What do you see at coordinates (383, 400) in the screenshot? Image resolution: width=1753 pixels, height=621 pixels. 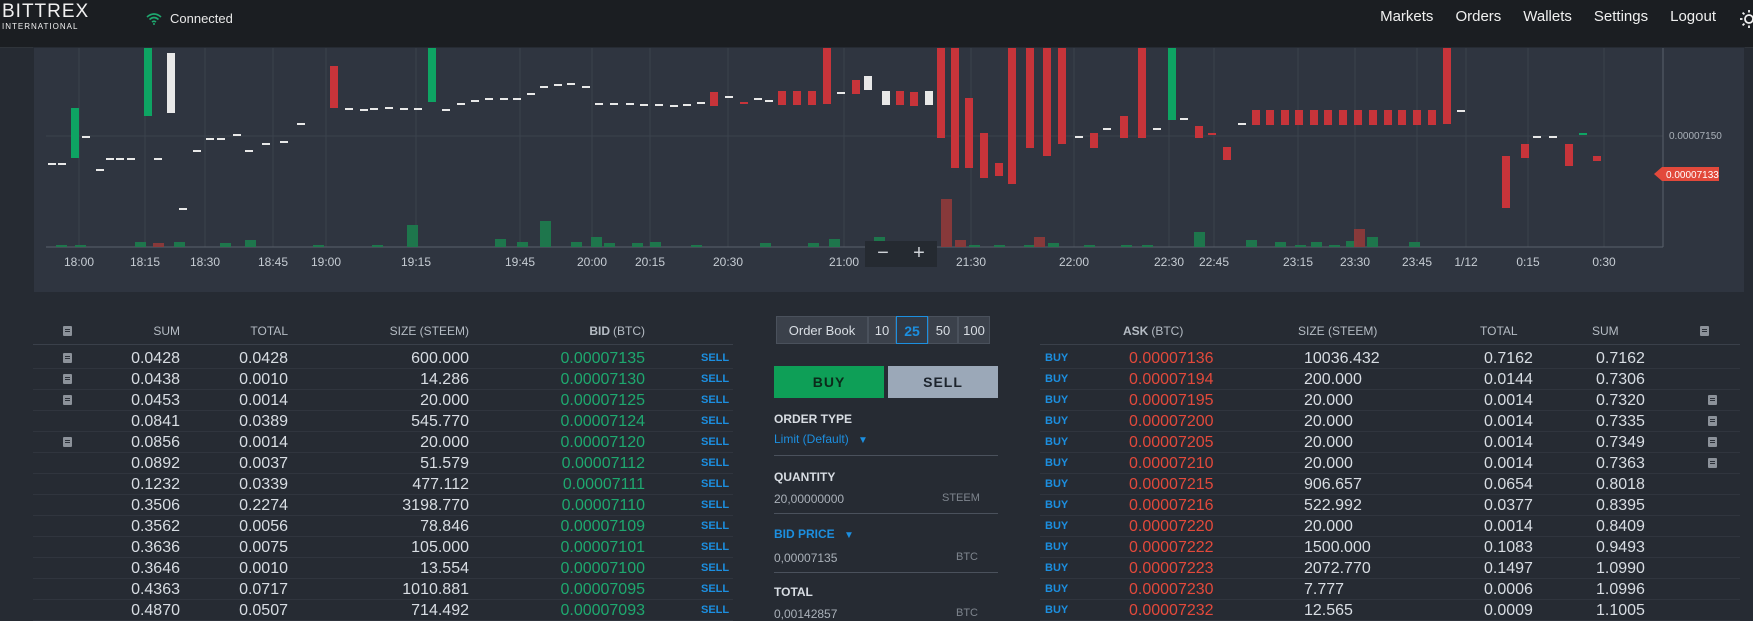 I see `bid-row: 0.0453 0.0014 20.000 0.00007125 SELL` at bounding box center [383, 400].